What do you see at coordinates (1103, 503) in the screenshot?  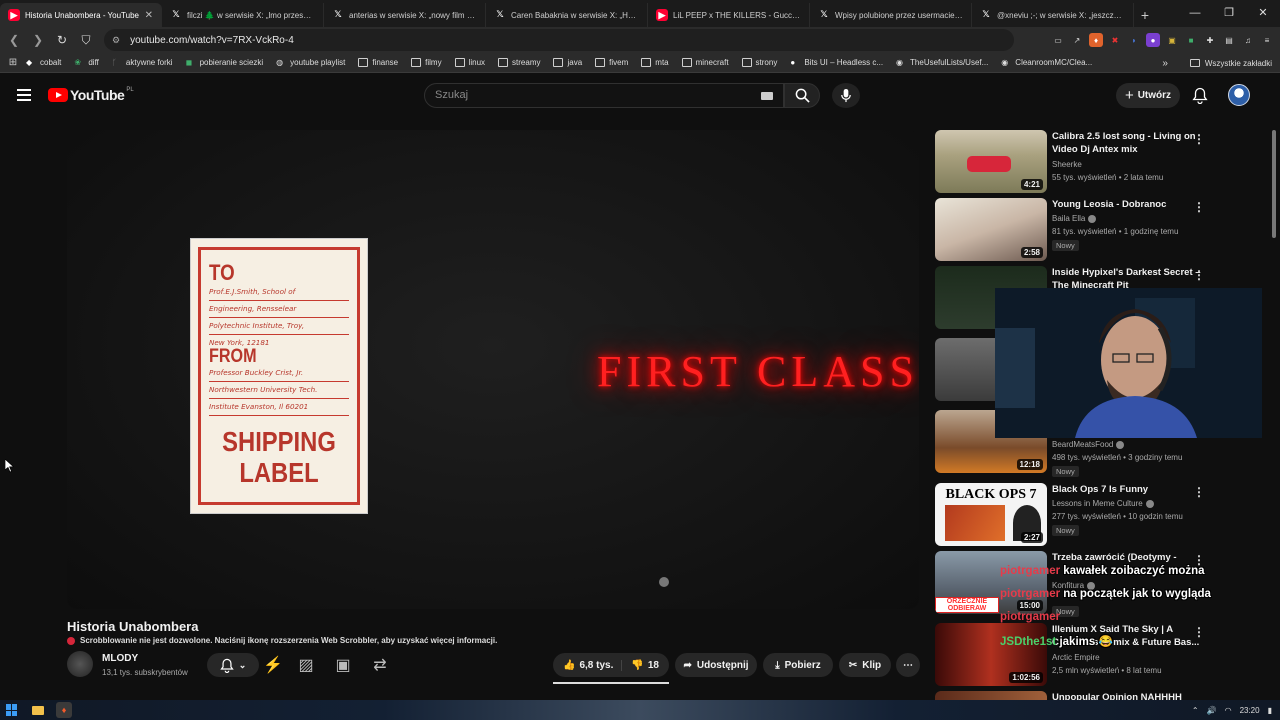 I see `recommendation-channel: Lessons in Meme Culture` at bounding box center [1103, 503].